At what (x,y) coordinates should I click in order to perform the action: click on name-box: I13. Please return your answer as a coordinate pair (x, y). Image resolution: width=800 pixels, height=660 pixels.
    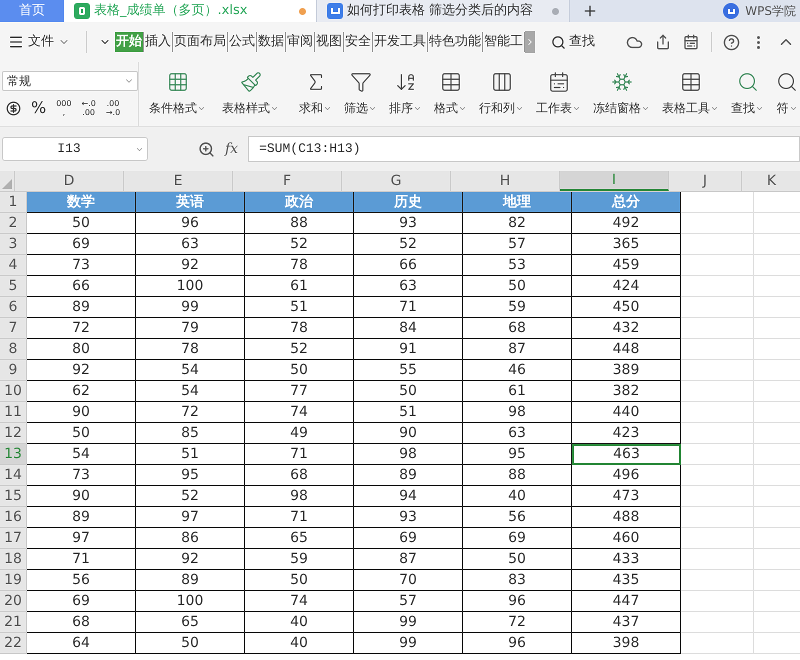
    Looking at the image, I should click on (75, 149).